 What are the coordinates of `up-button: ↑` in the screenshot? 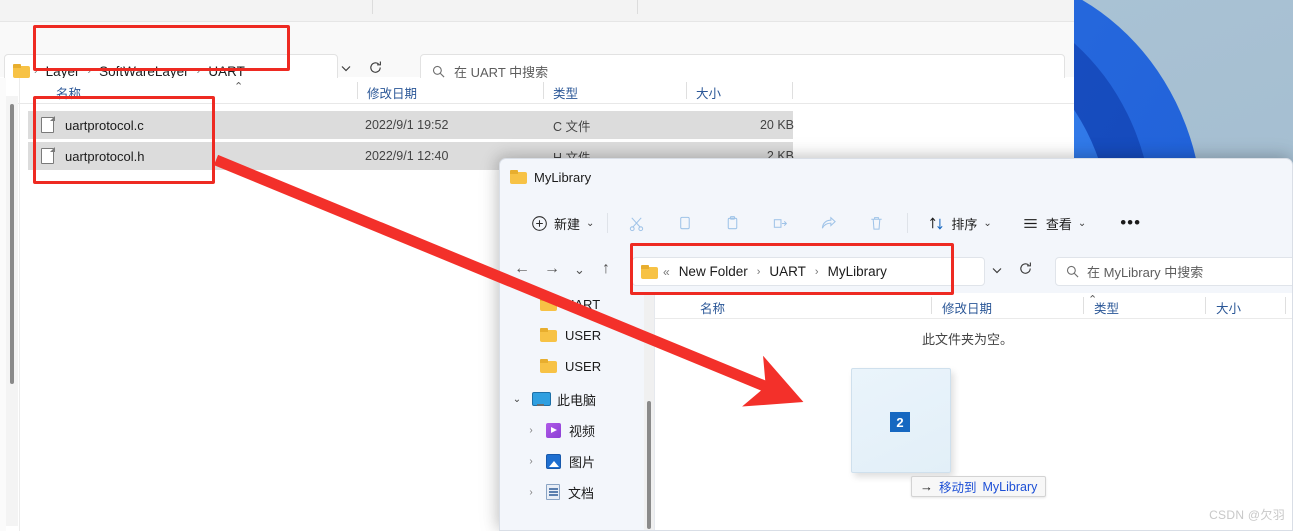 It's located at (606, 269).